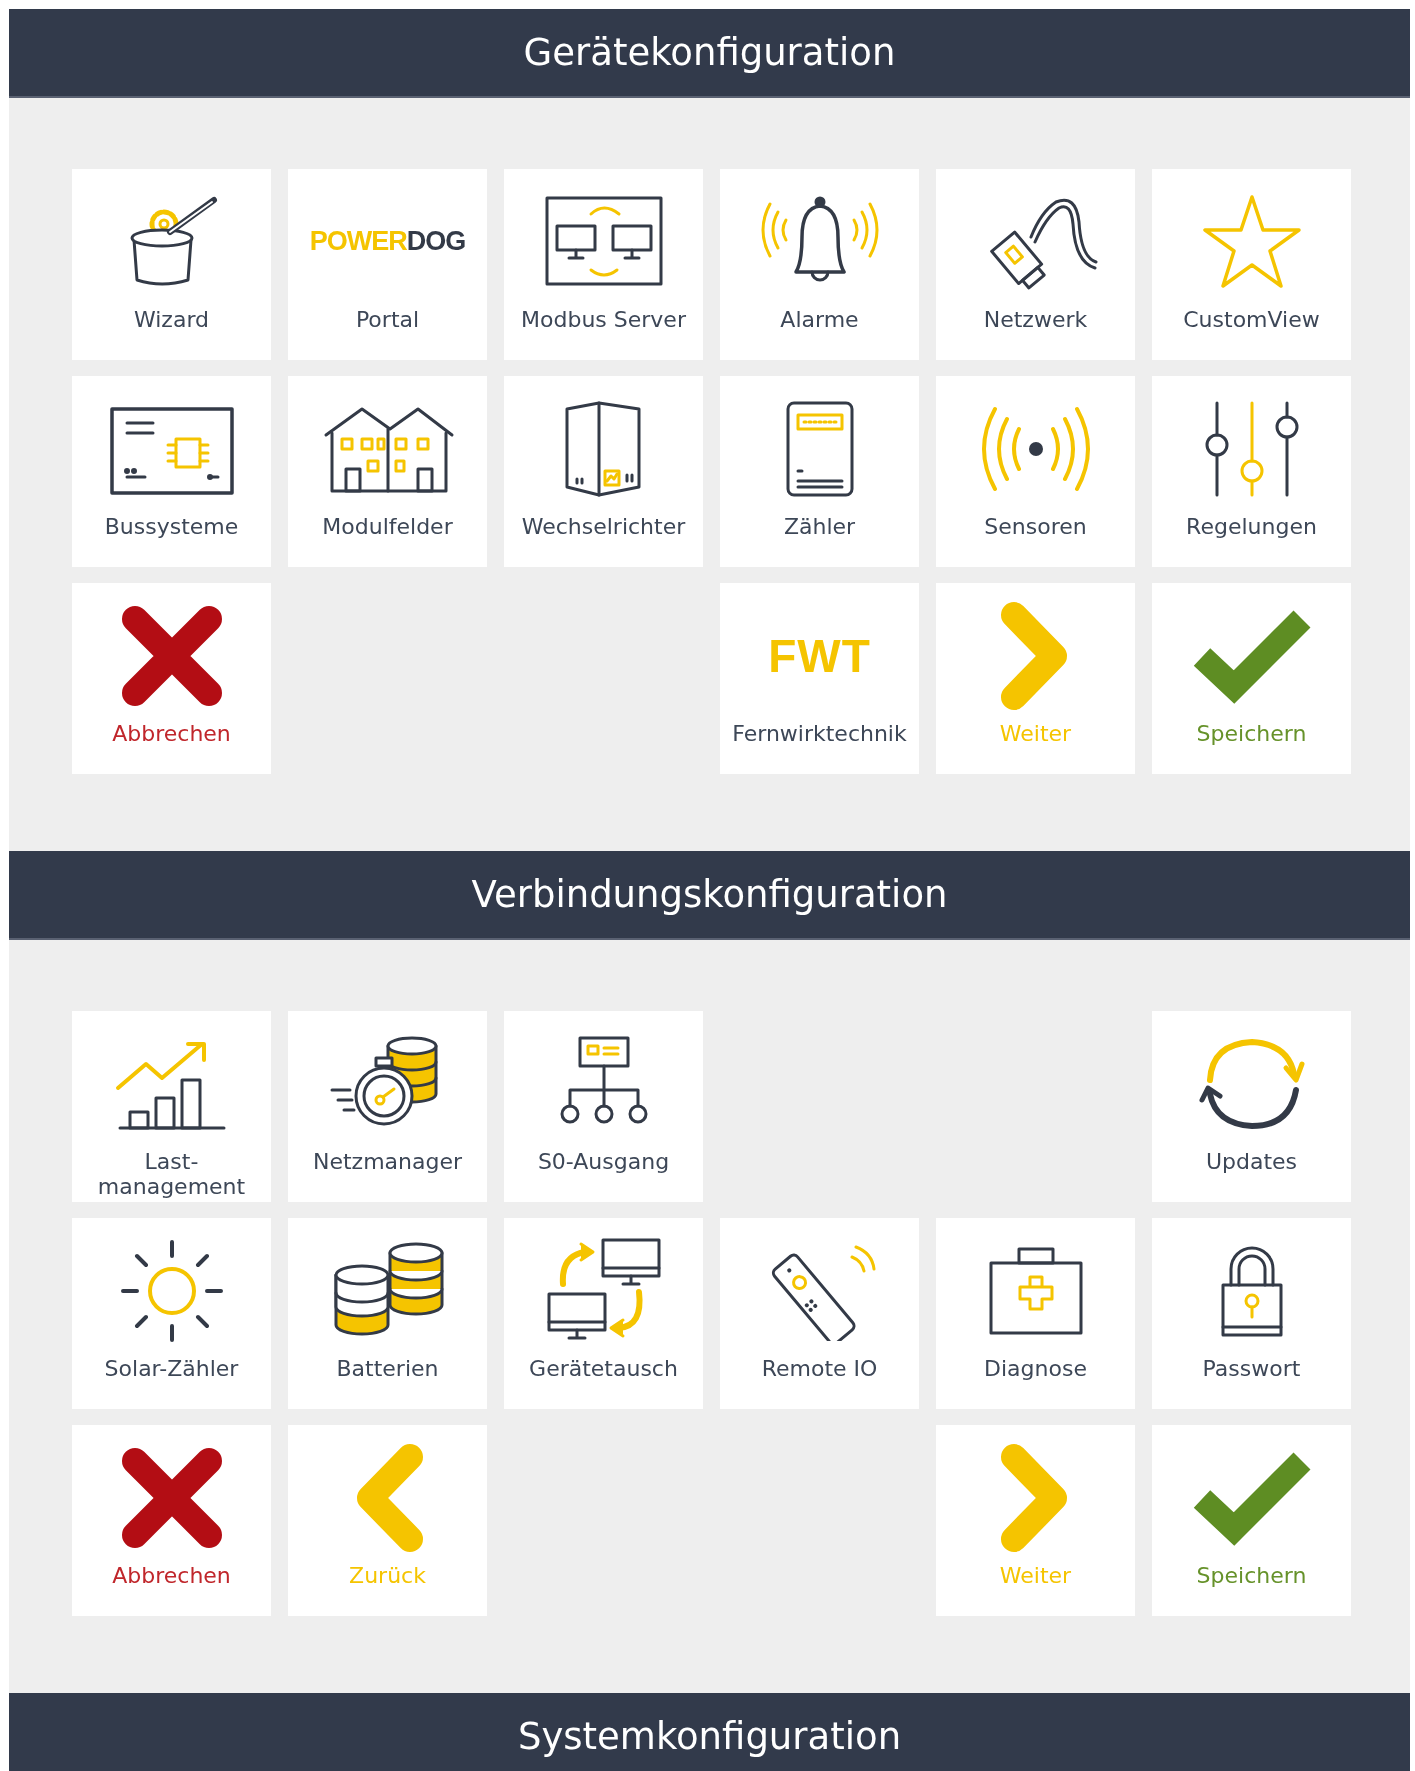  Describe the element at coordinates (1035, 264) in the screenshot. I see `menu-tile: Netzwerk` at that location.